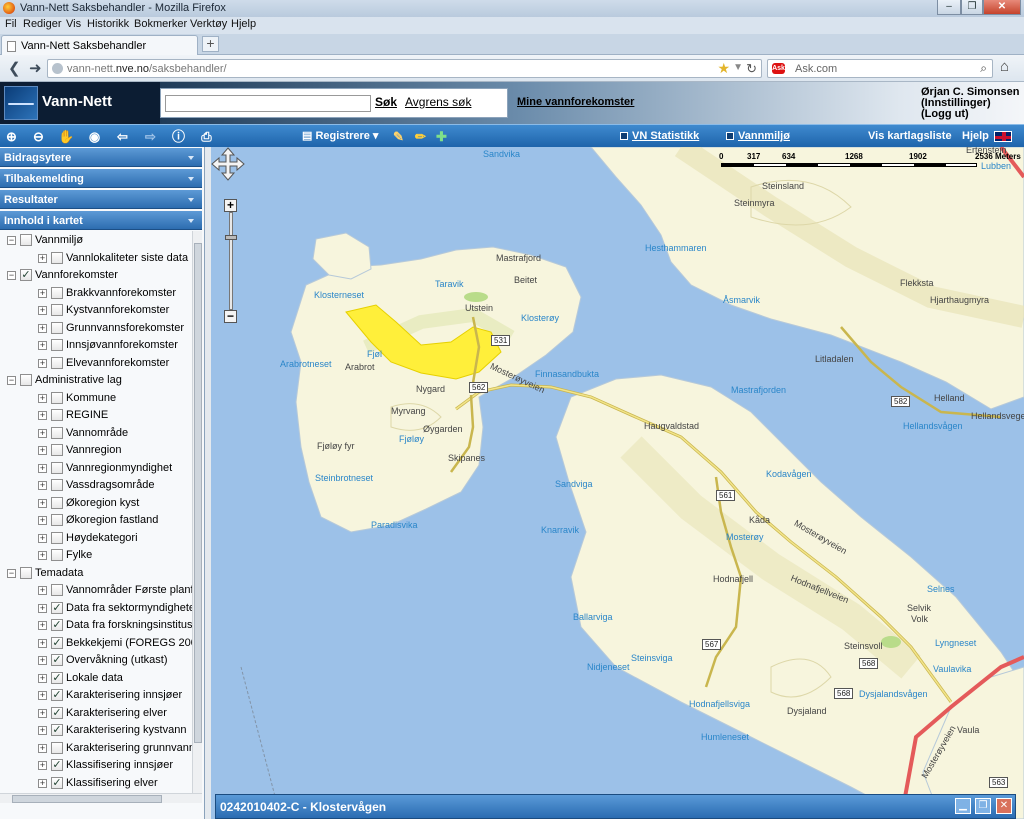 This screenshot has width=1024, height=819. I want to click on reload-icon: ↻, so click(751, 69).